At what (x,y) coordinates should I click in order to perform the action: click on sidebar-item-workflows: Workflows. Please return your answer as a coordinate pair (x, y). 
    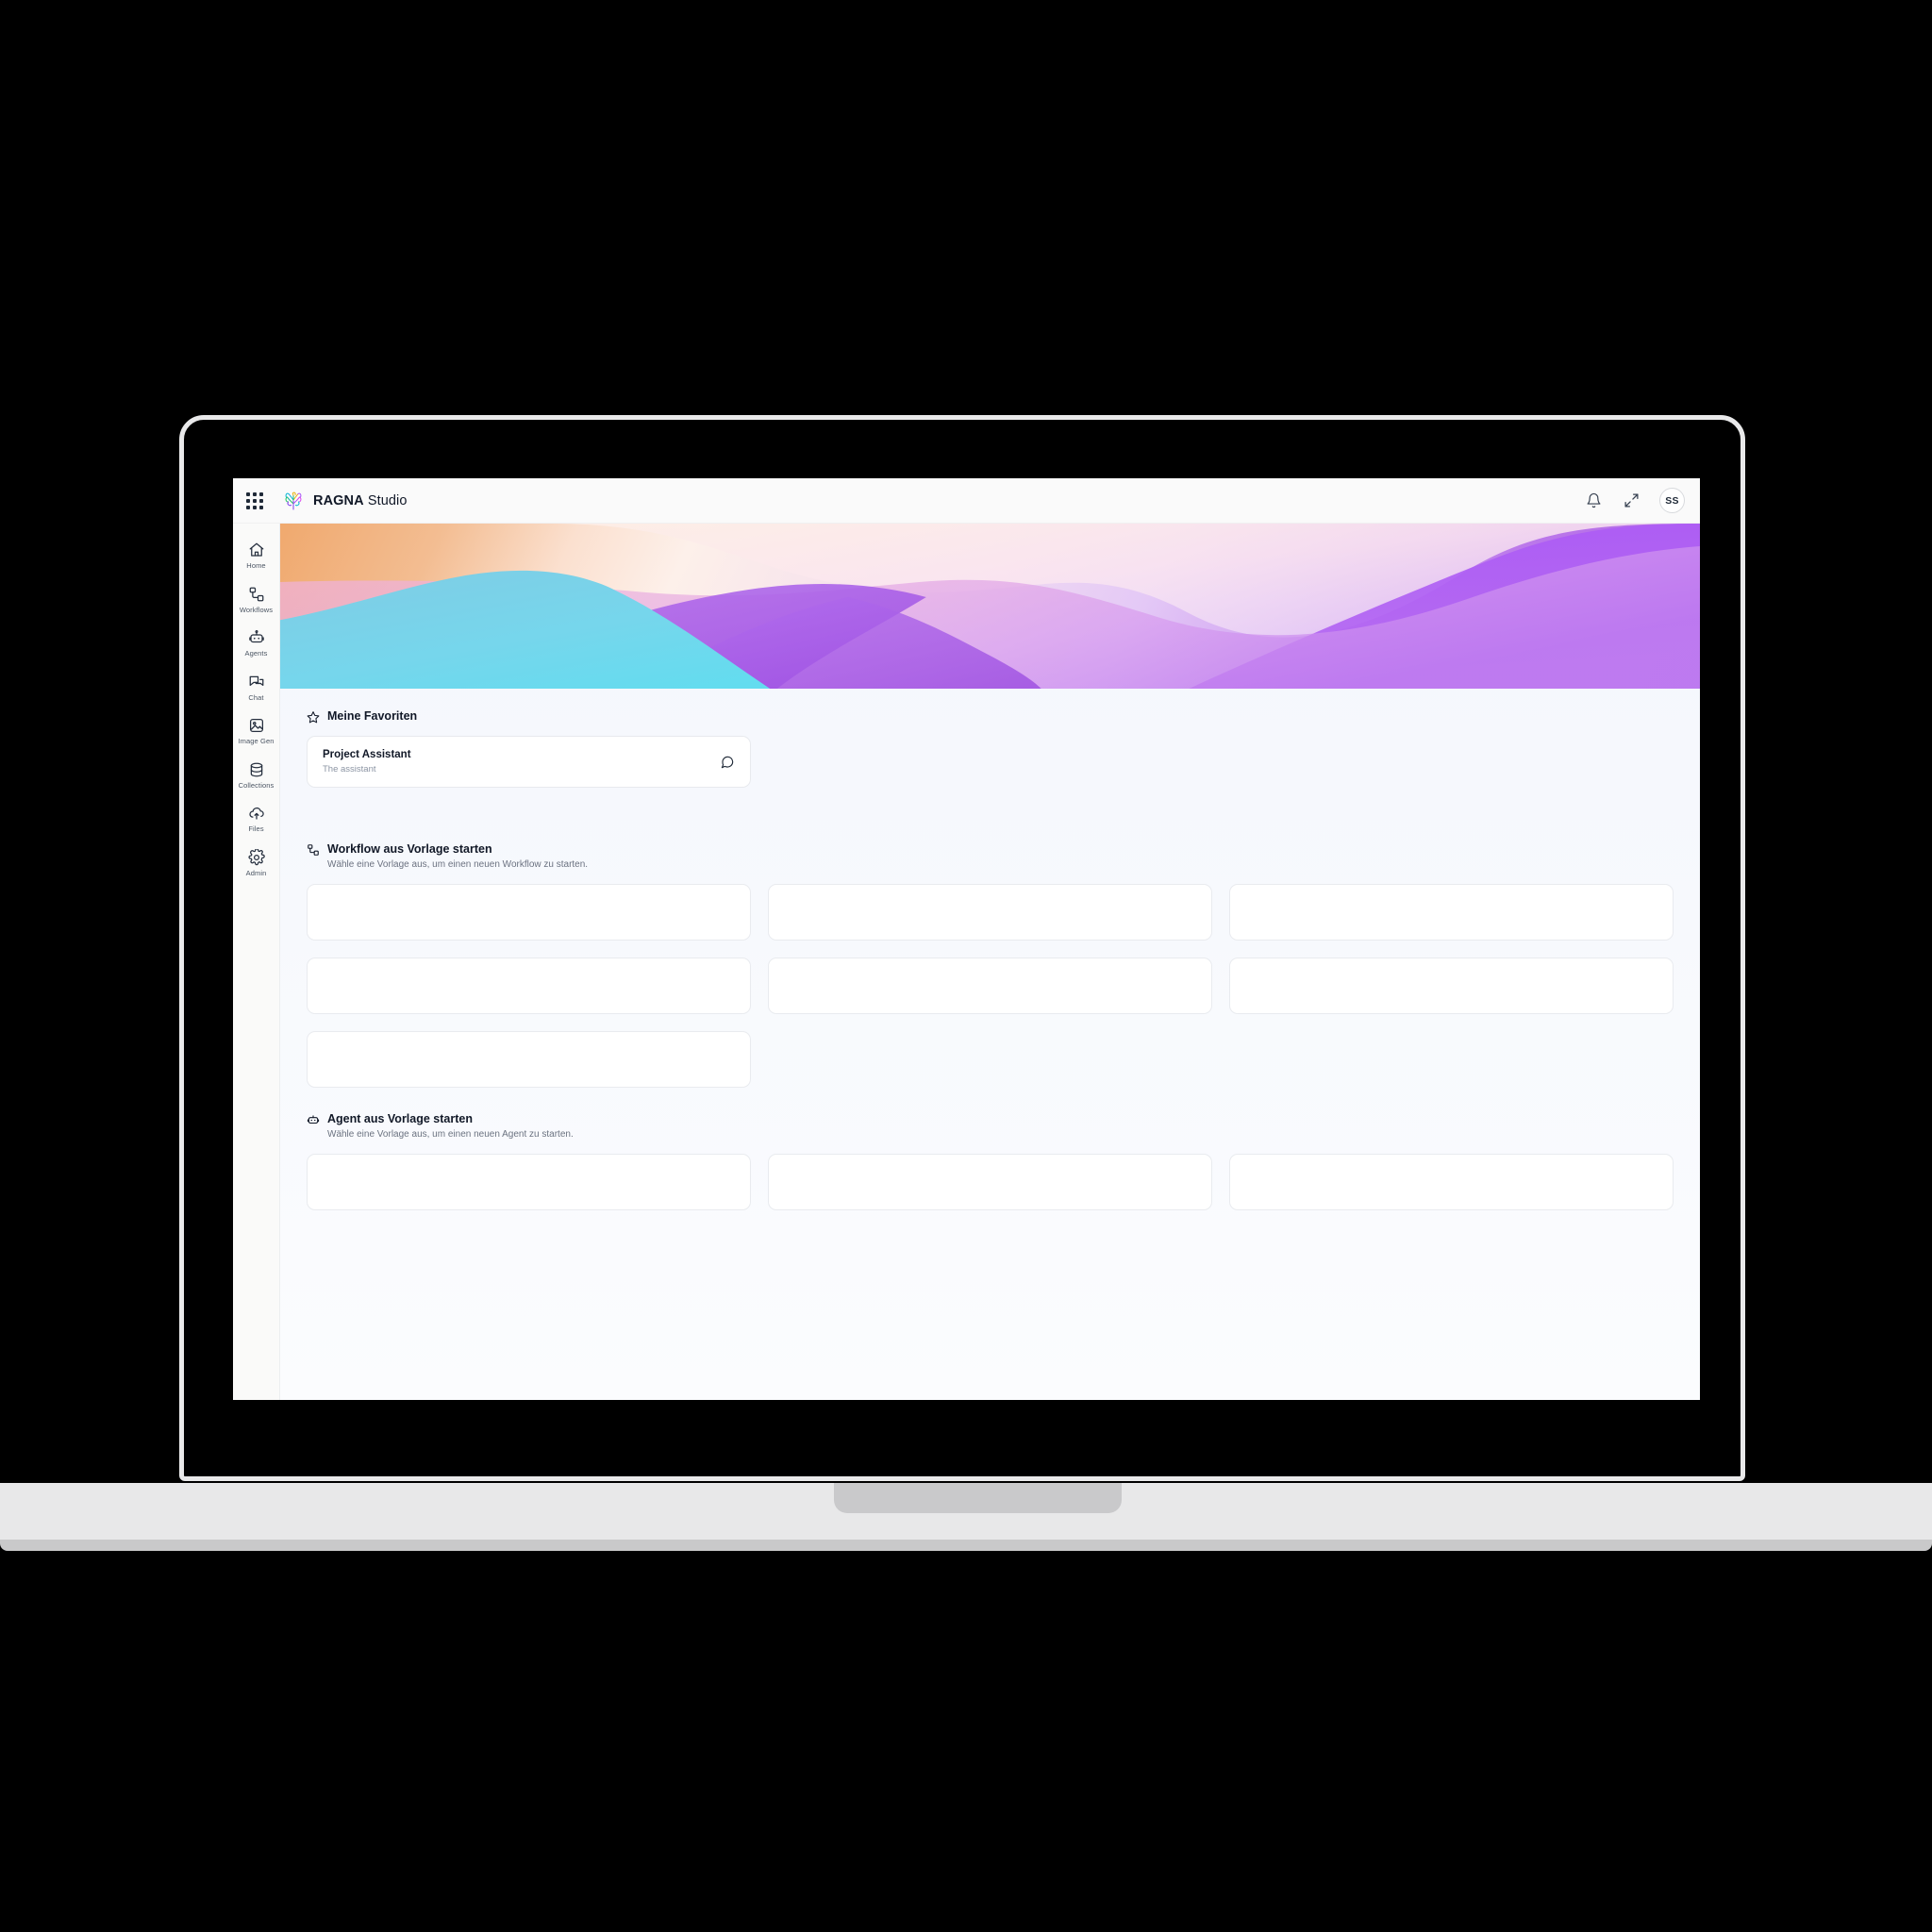
    Looking at the image, I should click on (256, 599).